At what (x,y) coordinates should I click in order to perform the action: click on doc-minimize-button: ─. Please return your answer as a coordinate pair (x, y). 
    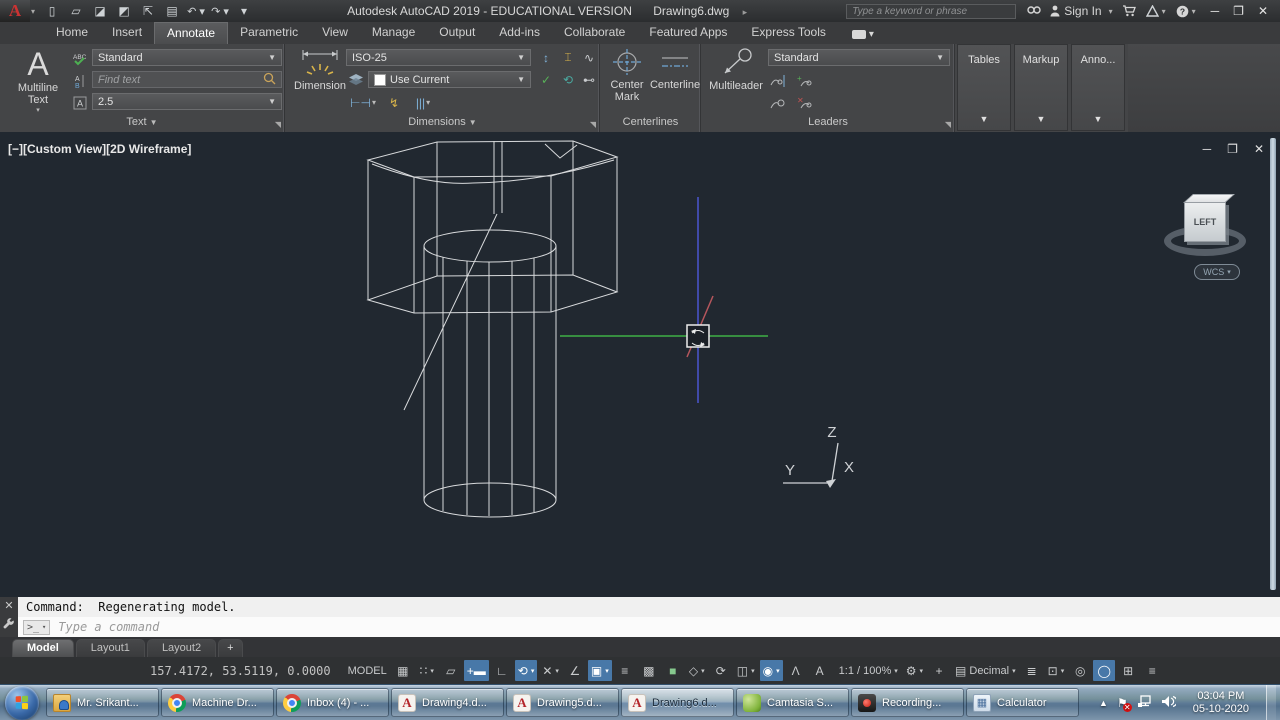
    Looking at the image, I should click on (1207, 149).